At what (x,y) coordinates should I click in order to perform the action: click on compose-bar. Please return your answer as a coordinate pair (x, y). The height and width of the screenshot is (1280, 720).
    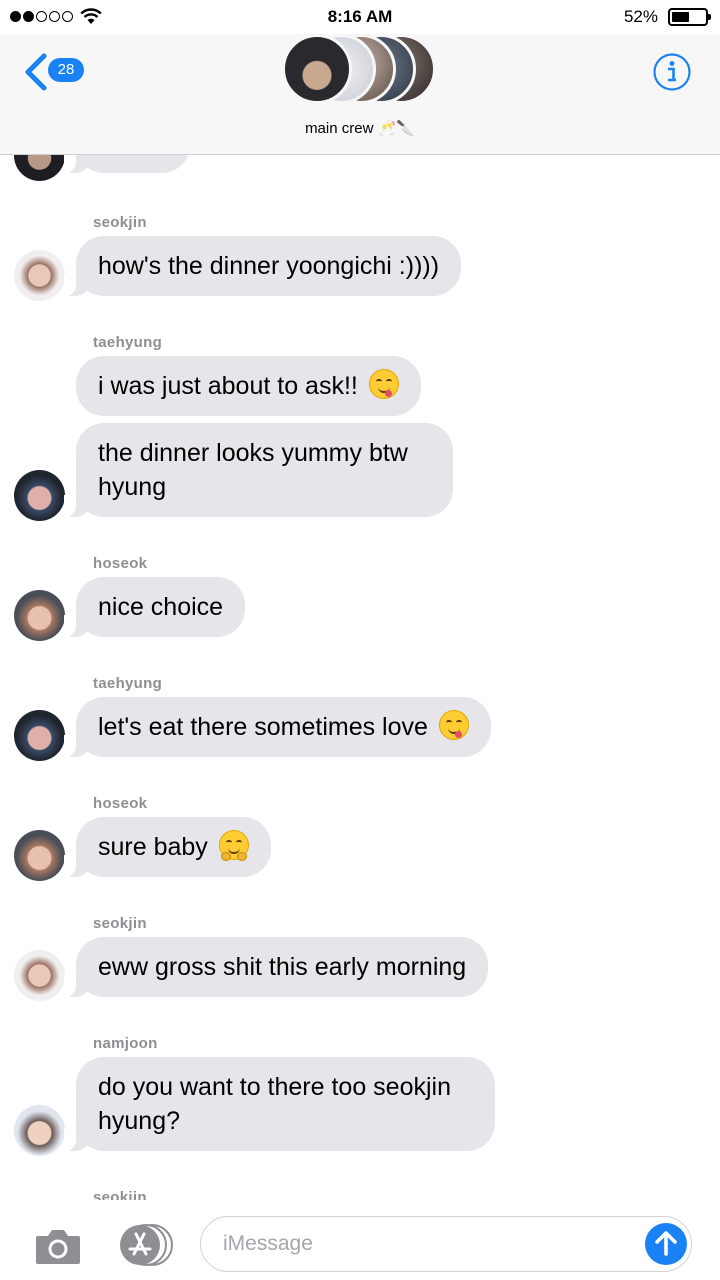
    Looking at the image, I should click on (360, 1240).